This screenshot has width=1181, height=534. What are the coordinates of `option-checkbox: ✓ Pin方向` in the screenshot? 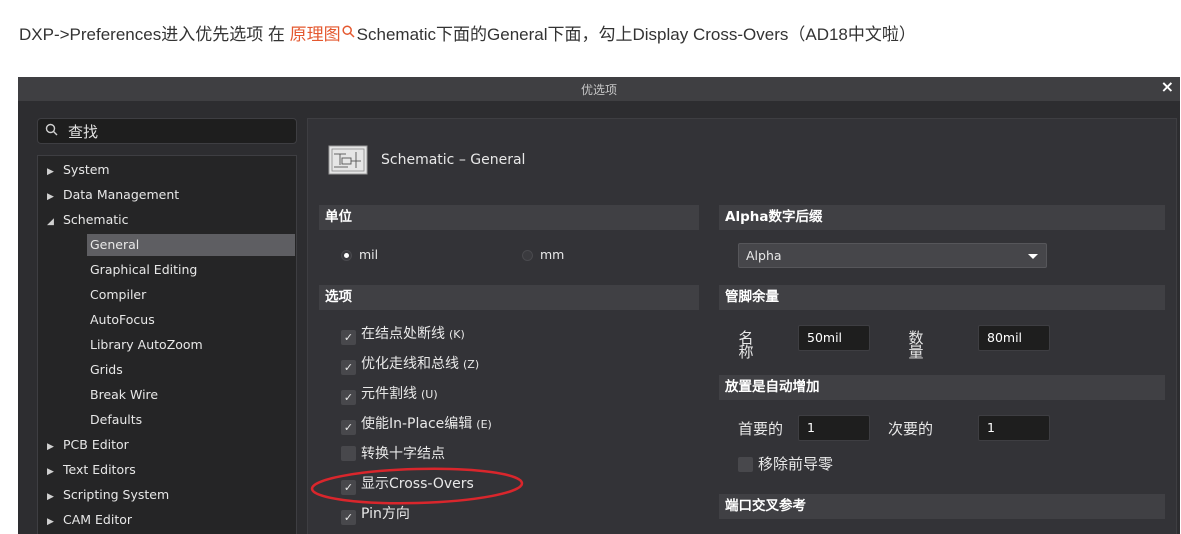 It's located at (375, 515).